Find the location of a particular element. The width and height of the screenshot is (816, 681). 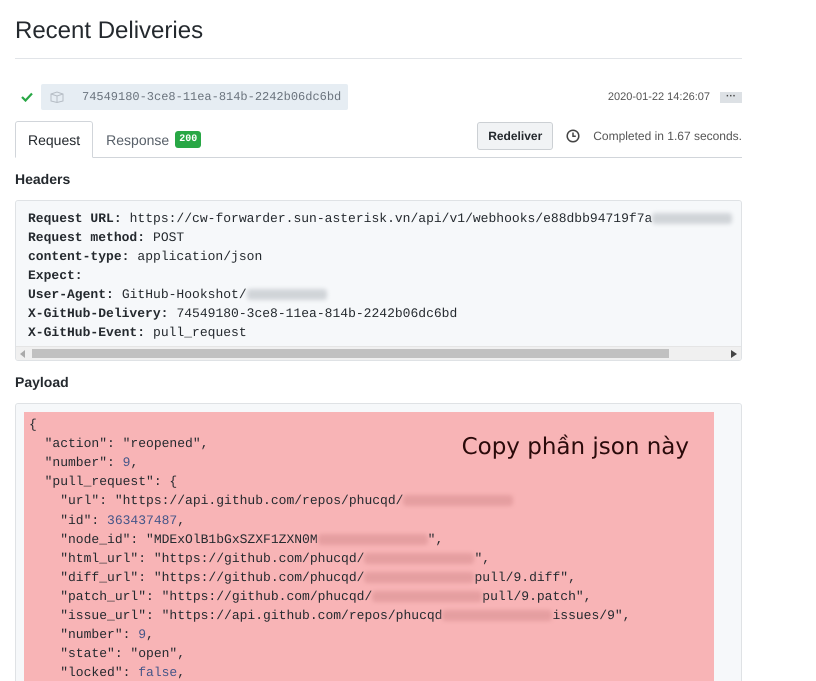

code-text: "id": is located at coordinates (79, 521).